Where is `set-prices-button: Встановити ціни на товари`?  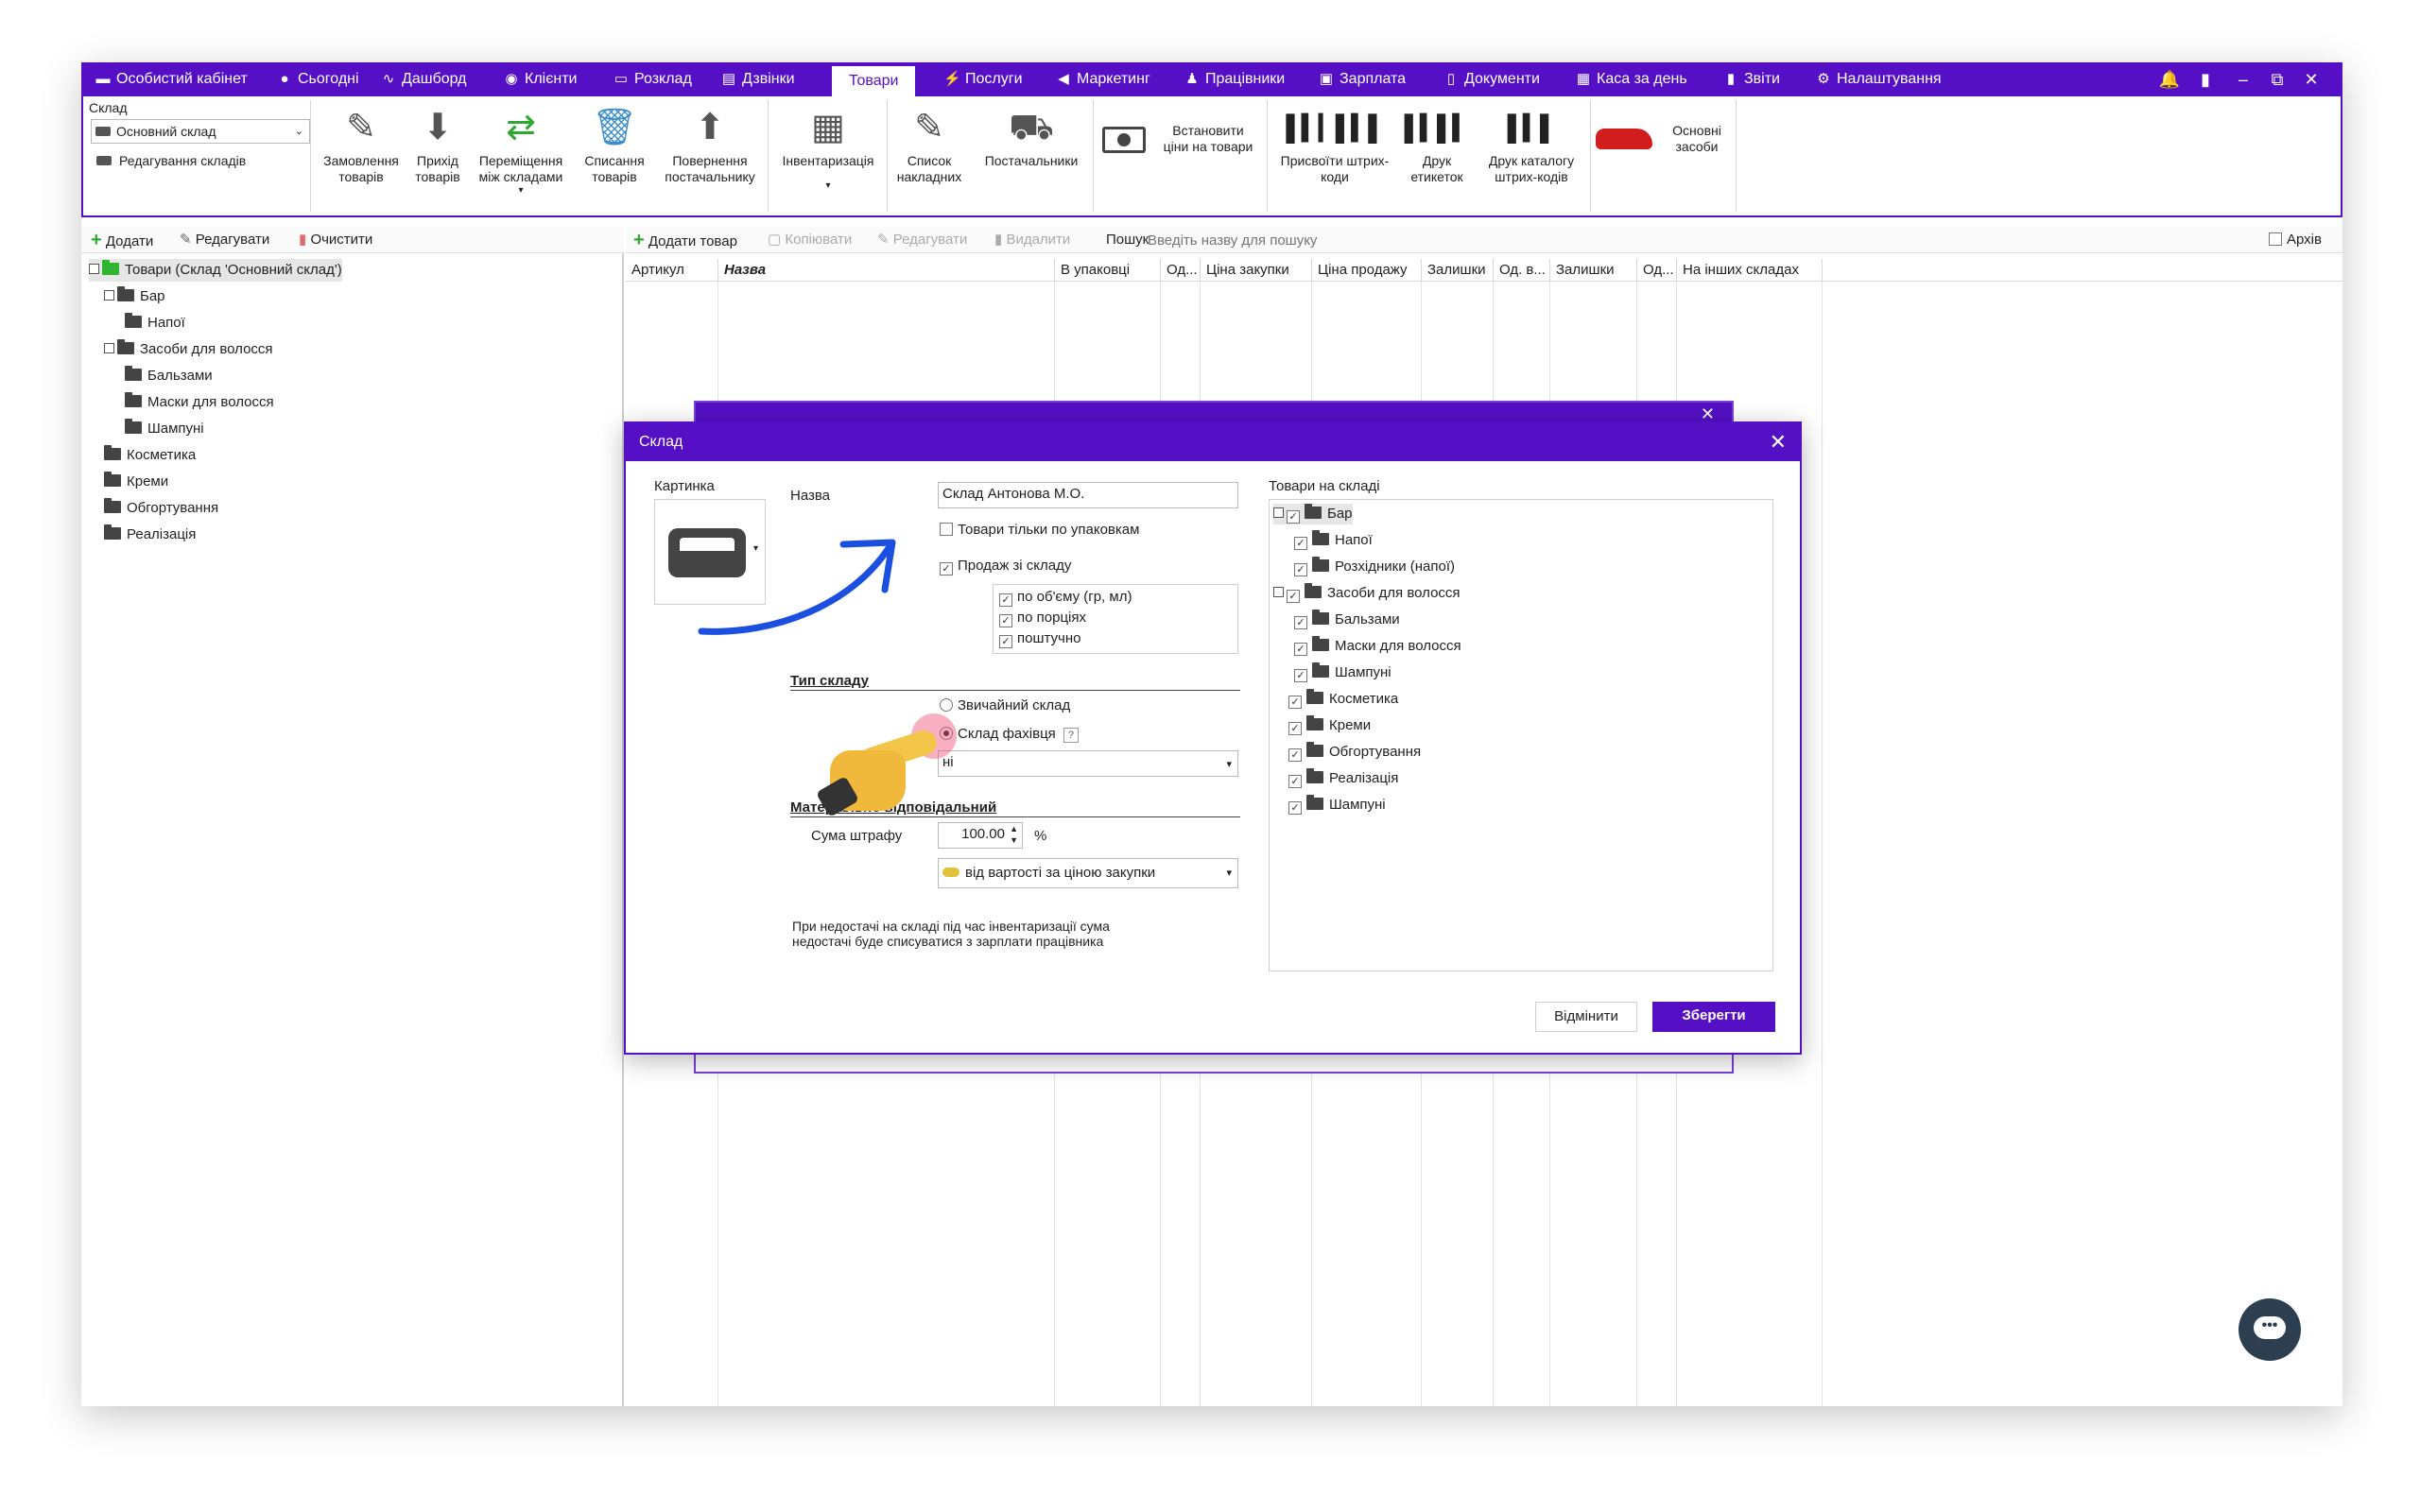
set-prices-button: Встановити ціни на товари is located at coordinates (1182, 139).